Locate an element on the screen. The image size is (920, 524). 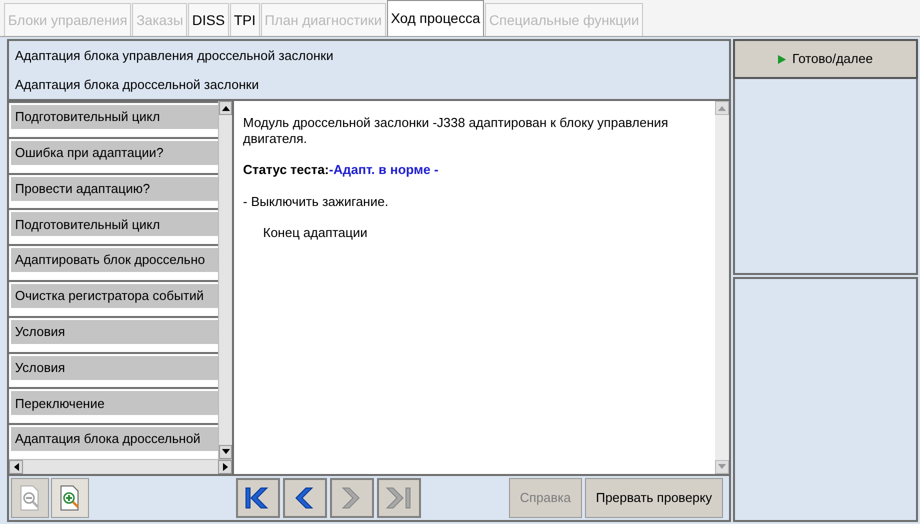
tab: DISS is located at coordinates (208, 19).